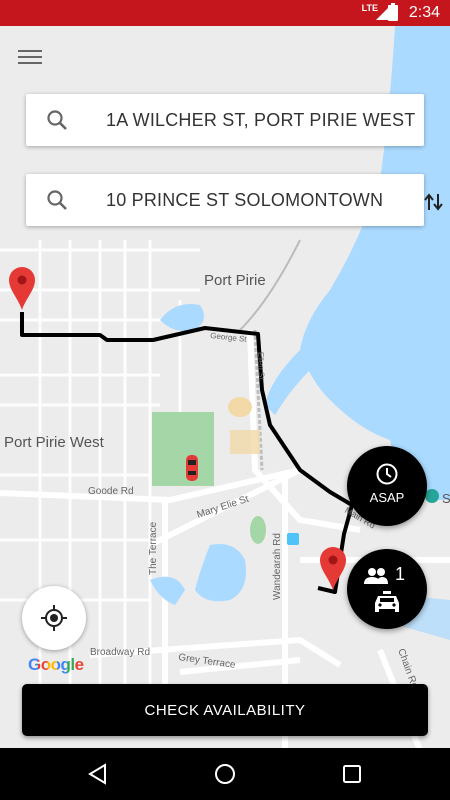 This screenshot has width=450, height=800. I want to click on dropoff-search-field: 10 PRINCE ST SOLOMONTOWN, so click(225, 200).